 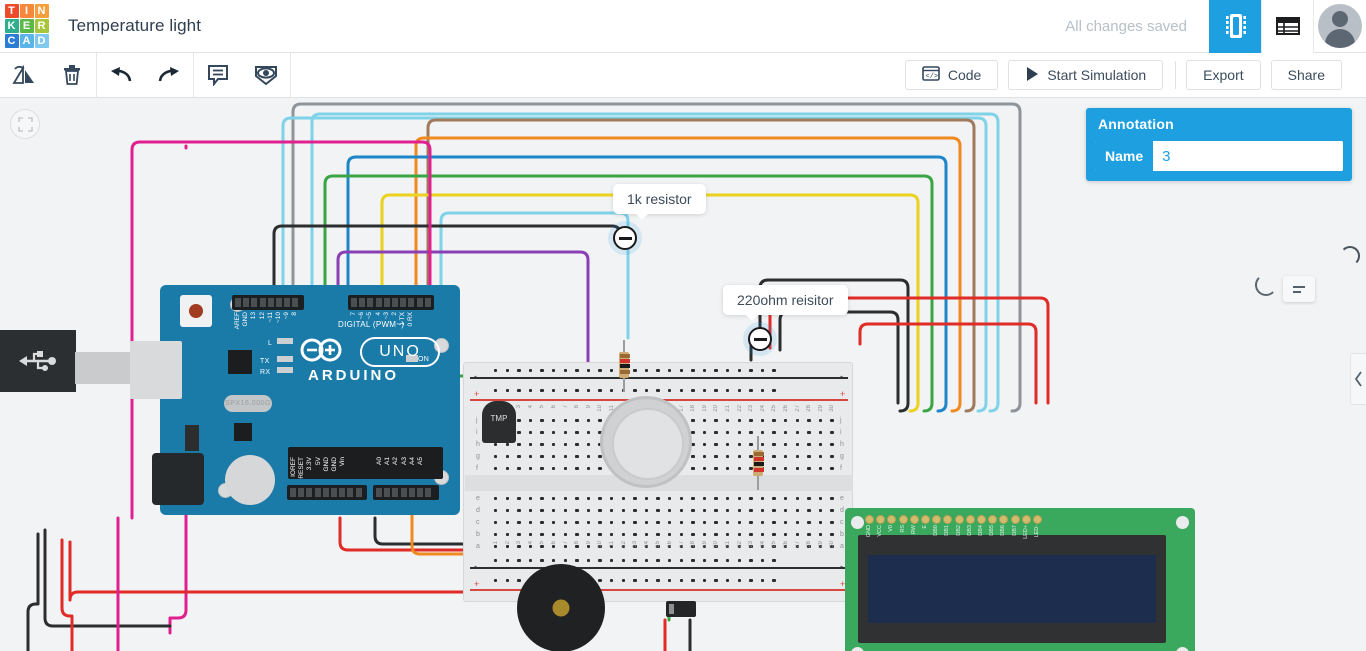 What do you see at coordinates (391, 302) in the screenshot?
I see `digital-header-right` at bounding box center [391, 302].